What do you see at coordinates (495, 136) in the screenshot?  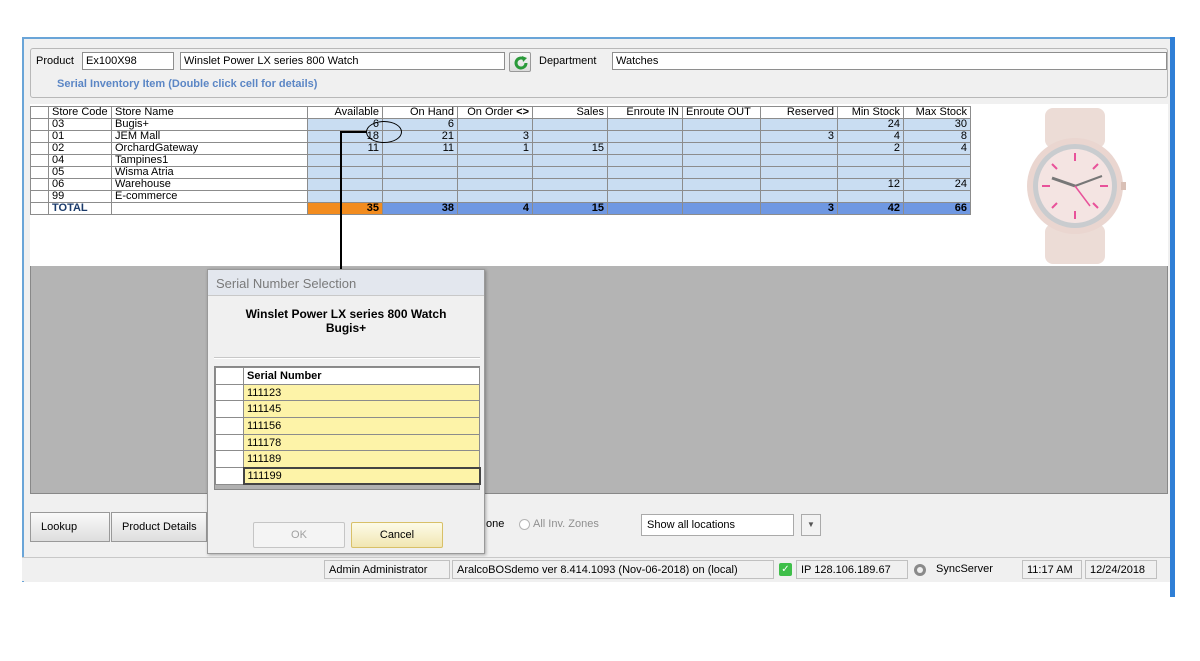 I see `cell-on-order: 3` at bounding box center [495, 136].